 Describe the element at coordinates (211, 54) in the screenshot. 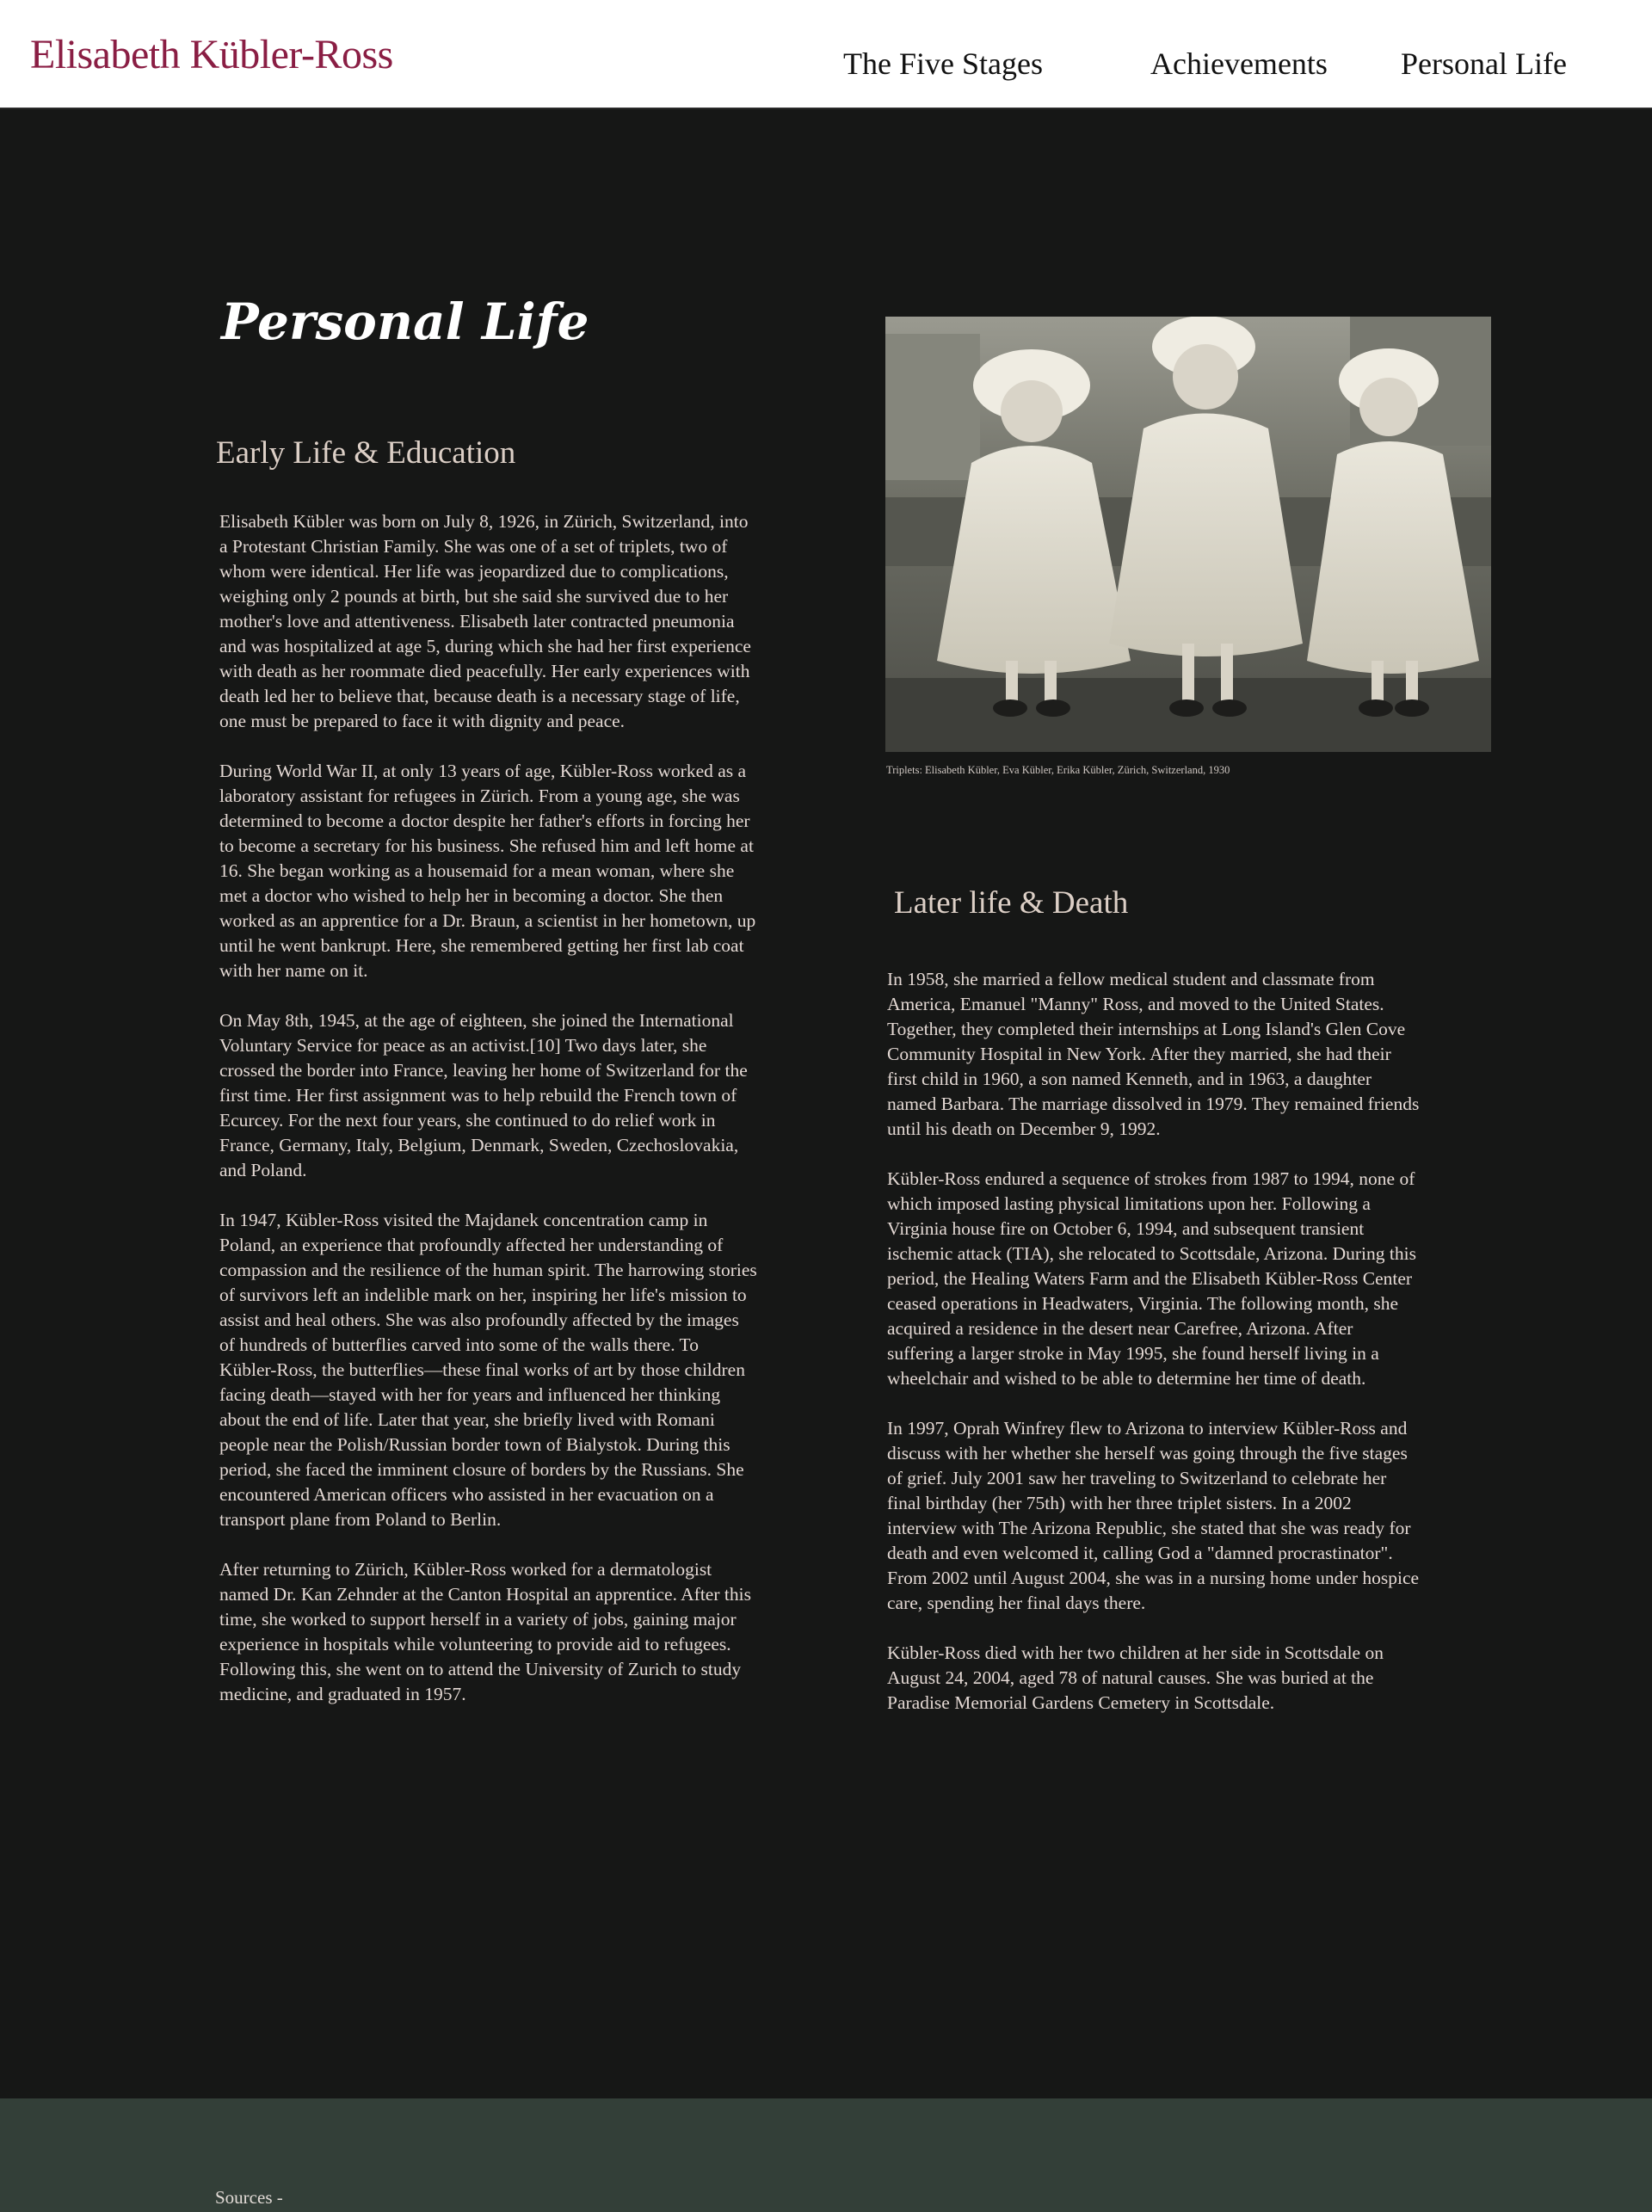

I see `brand-logo-link: Elisabeth Kübler-Ross` at that location.